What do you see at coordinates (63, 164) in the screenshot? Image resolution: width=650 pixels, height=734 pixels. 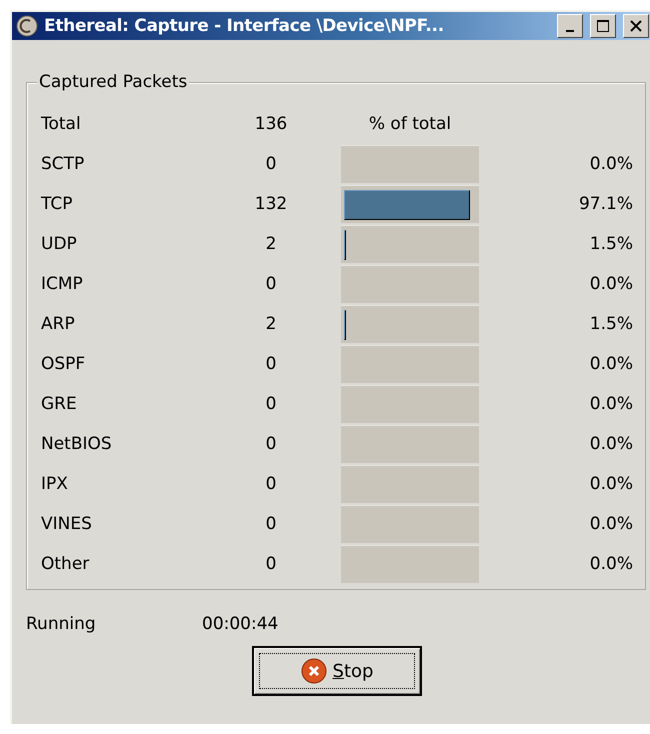 I see `protocol-label: SCTP` at bounding box center [63, 164].